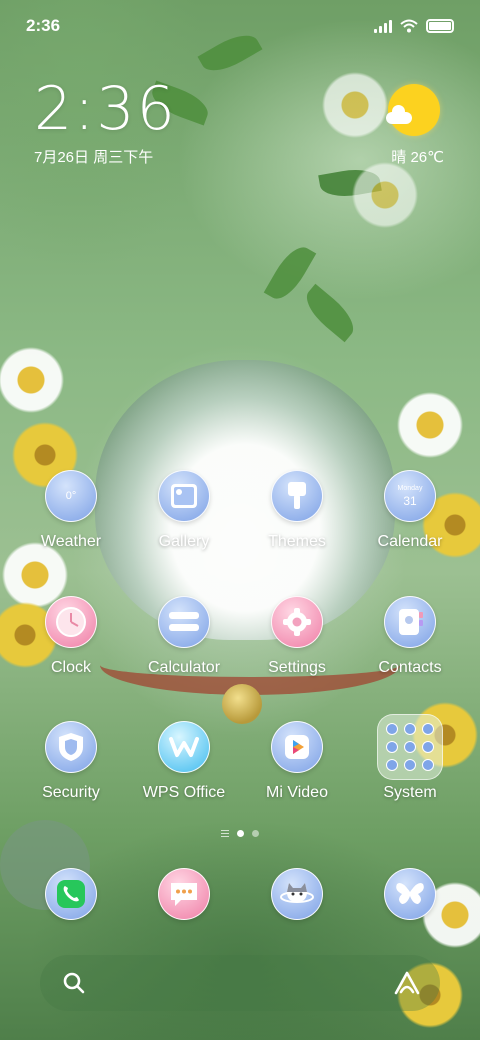 The height and width of the screenshot is (1040, 480). What do you see at coordinates (184, 667) in the screenshot?
I see `app-label: Calculator` at bounding box center [184, 667].